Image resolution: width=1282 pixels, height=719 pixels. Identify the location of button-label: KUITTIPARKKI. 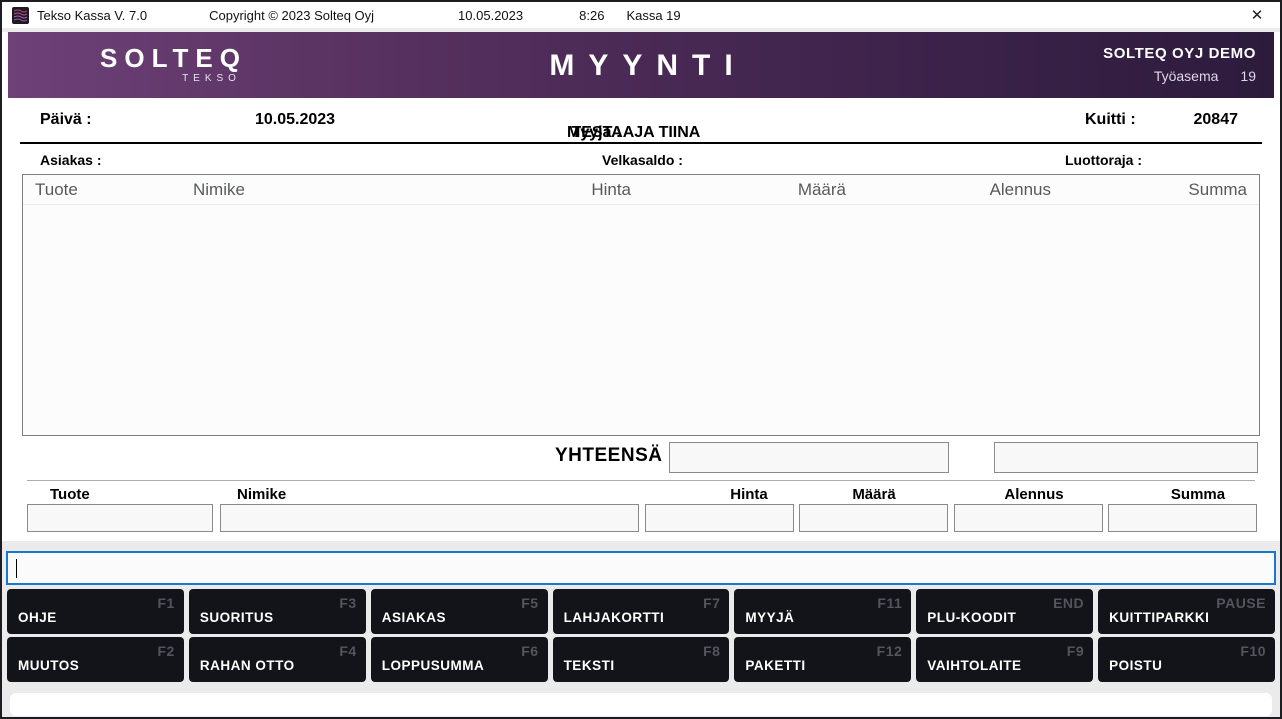
(1159, 617).